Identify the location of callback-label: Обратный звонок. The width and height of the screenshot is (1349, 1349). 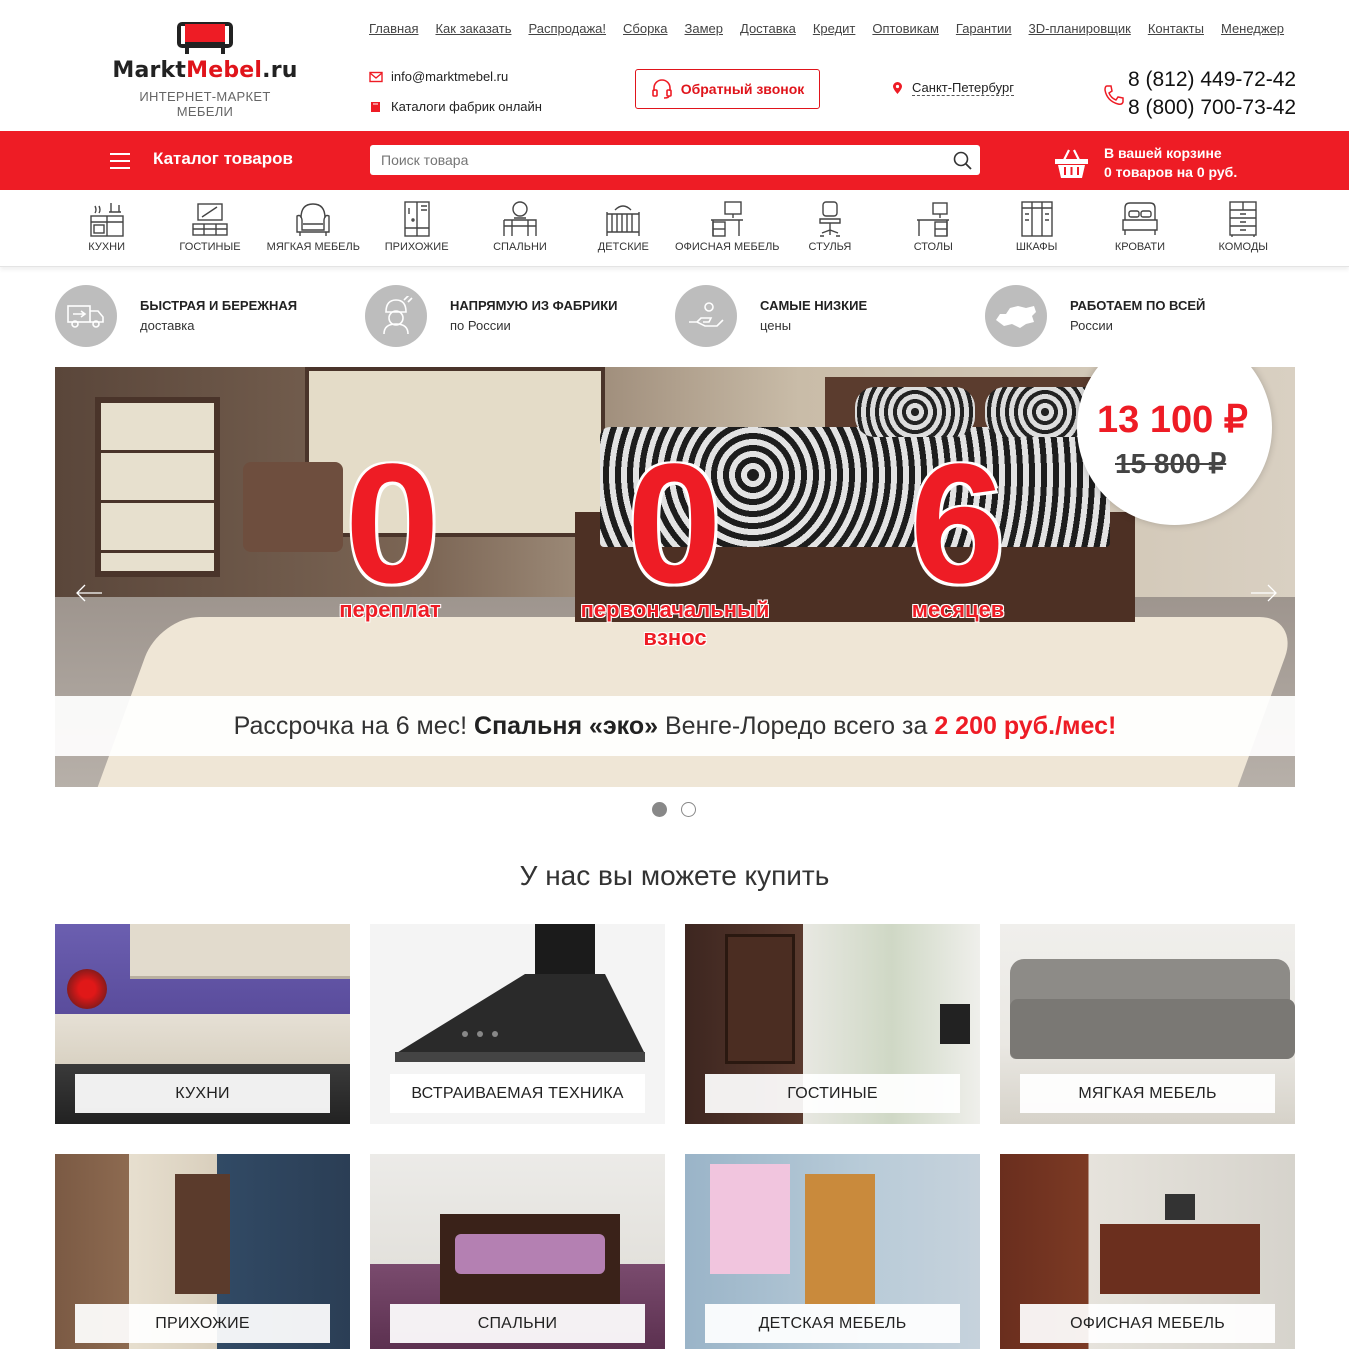
(742, 89).